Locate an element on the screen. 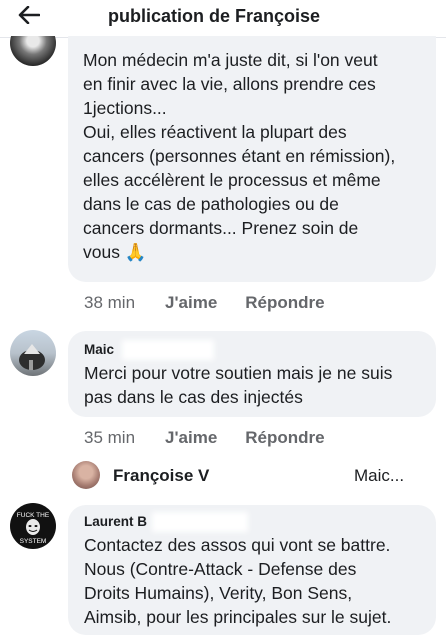 Image resolution: width=446 pixels, height=640 pixels. arrow-left-icon is located at coordinates (29, 15).